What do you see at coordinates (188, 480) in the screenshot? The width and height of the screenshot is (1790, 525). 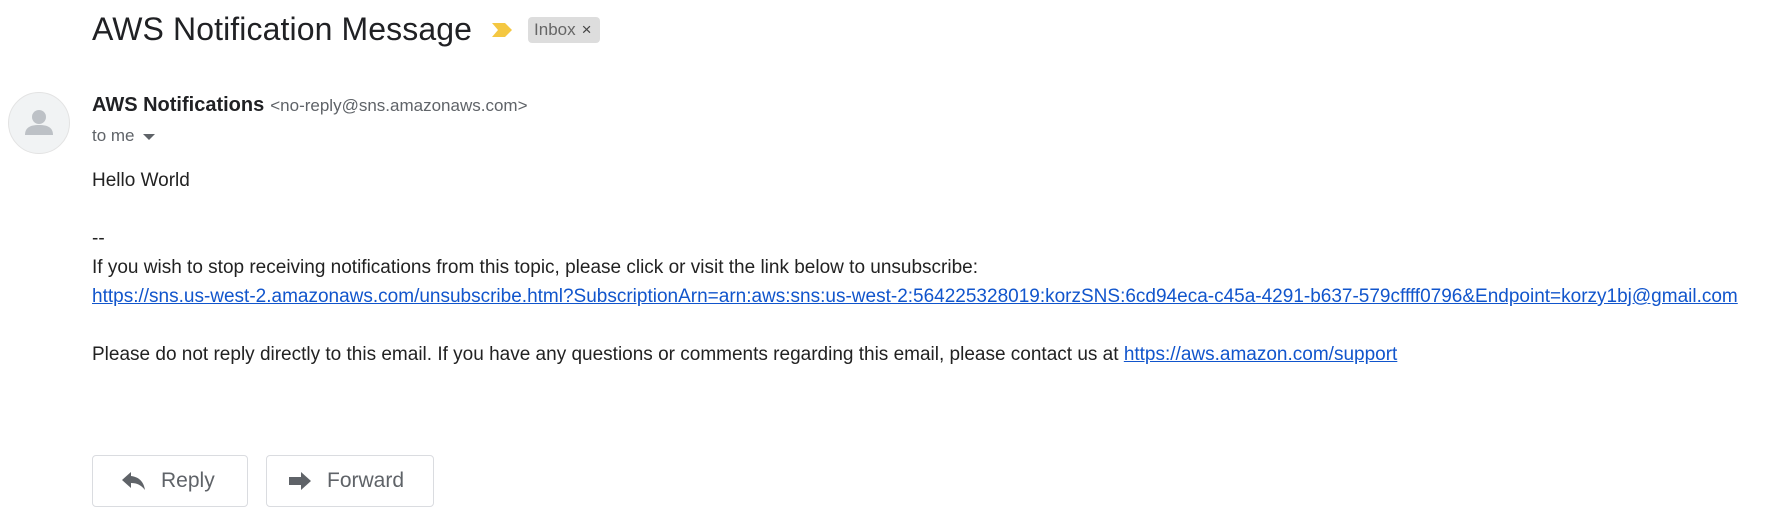 I see `reply-label: Reply` at bounding box center [188, 480].